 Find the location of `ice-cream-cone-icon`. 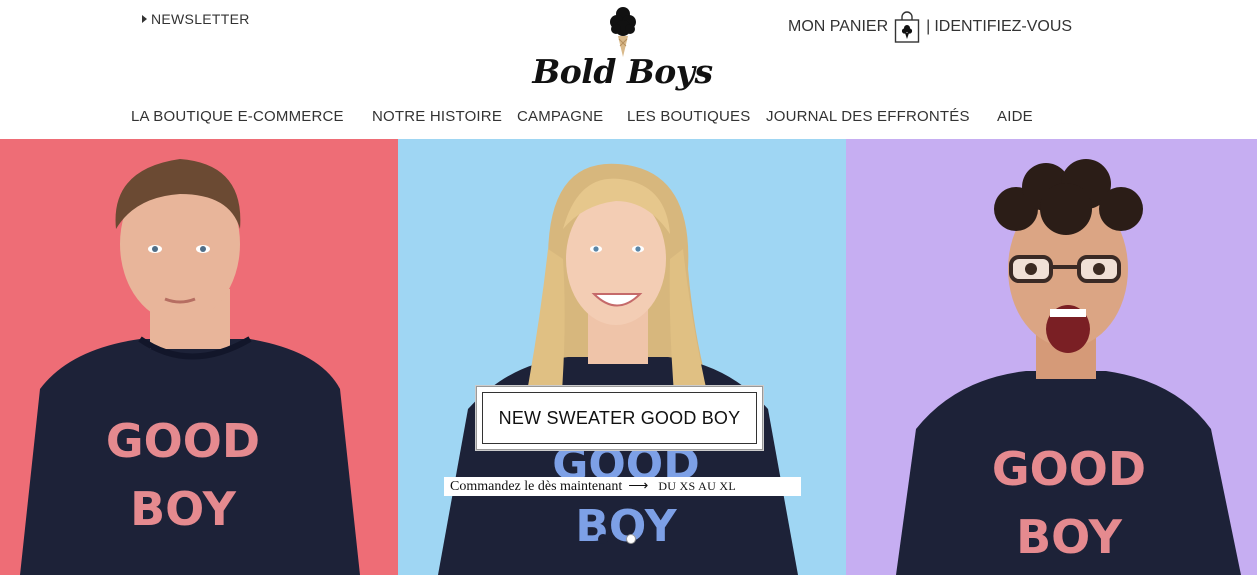

ice-cream-cone-icon is located at coordinates (623, 32).